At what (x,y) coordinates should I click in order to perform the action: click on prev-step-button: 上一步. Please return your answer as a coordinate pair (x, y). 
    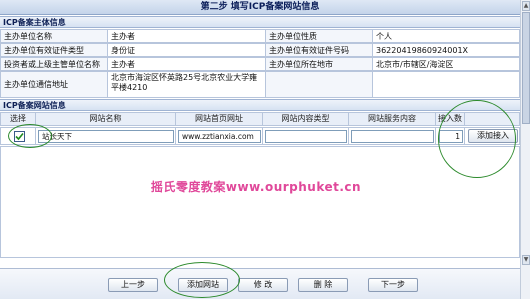
    Looking at the image, I should click on (133, 285).